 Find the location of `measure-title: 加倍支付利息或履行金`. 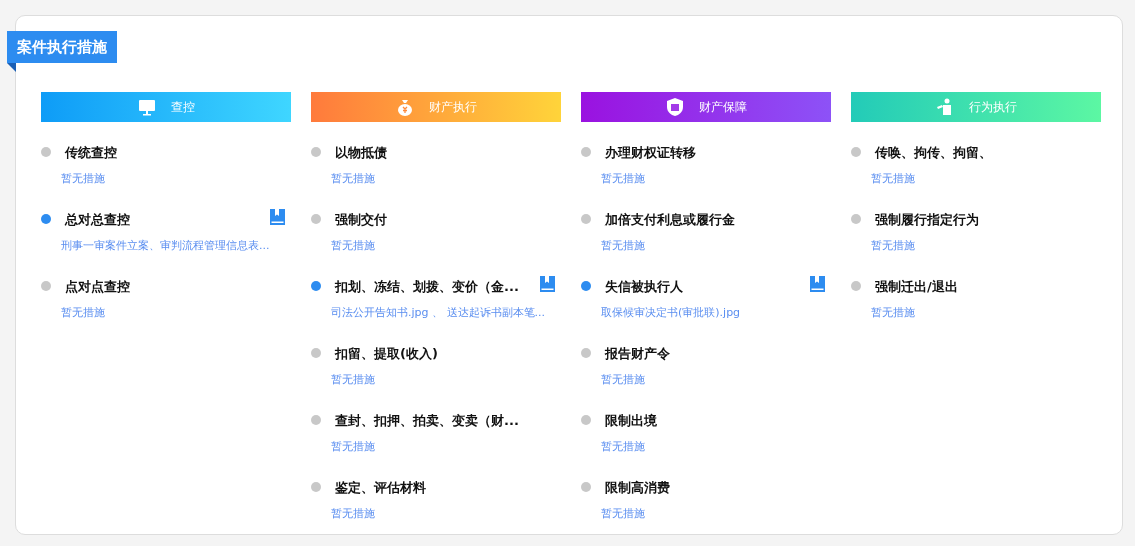

measure-title: 加倍支付利息或履行金 is located at coordinates (670, 220).